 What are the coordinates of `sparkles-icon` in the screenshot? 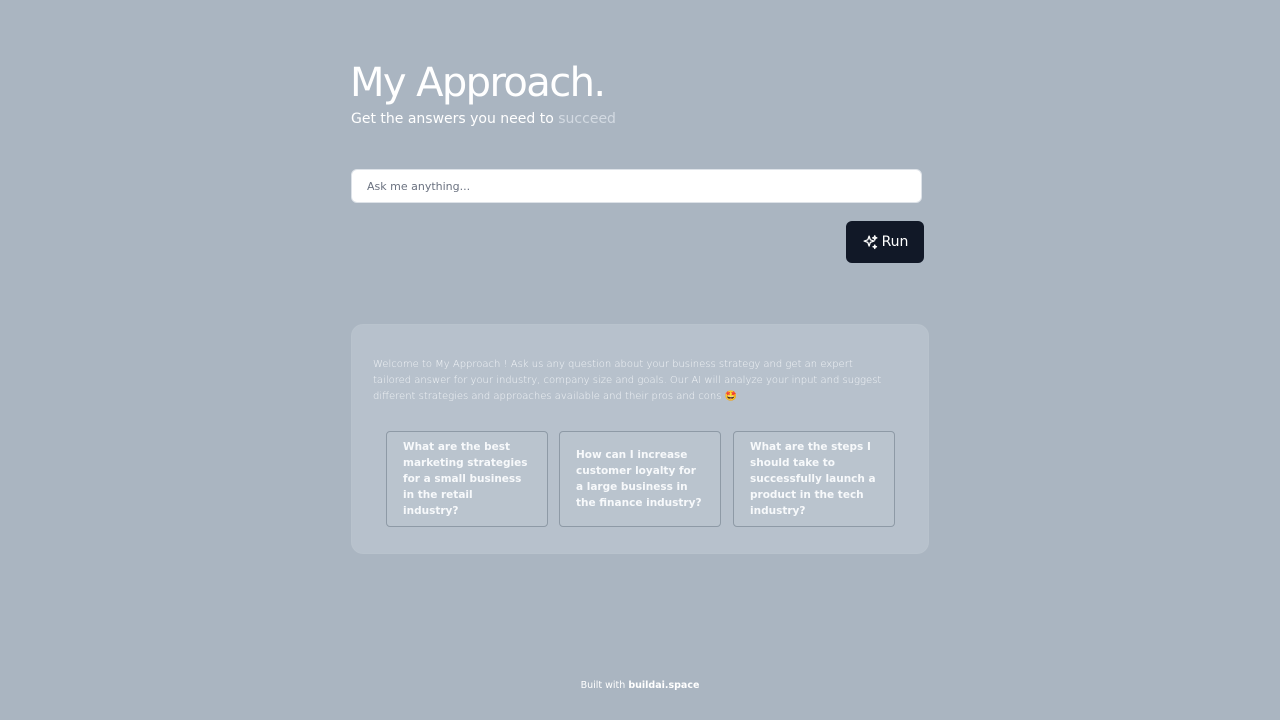 It's located at (870, 242).